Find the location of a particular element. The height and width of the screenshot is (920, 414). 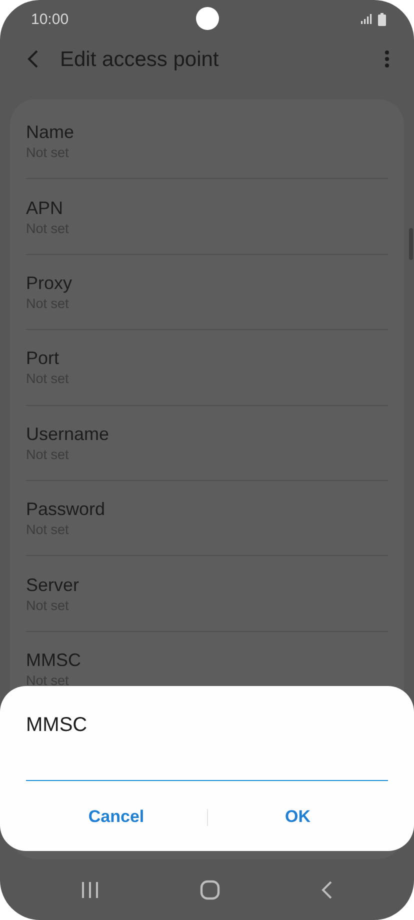

battery-icon is located at coordinates (382, 19).